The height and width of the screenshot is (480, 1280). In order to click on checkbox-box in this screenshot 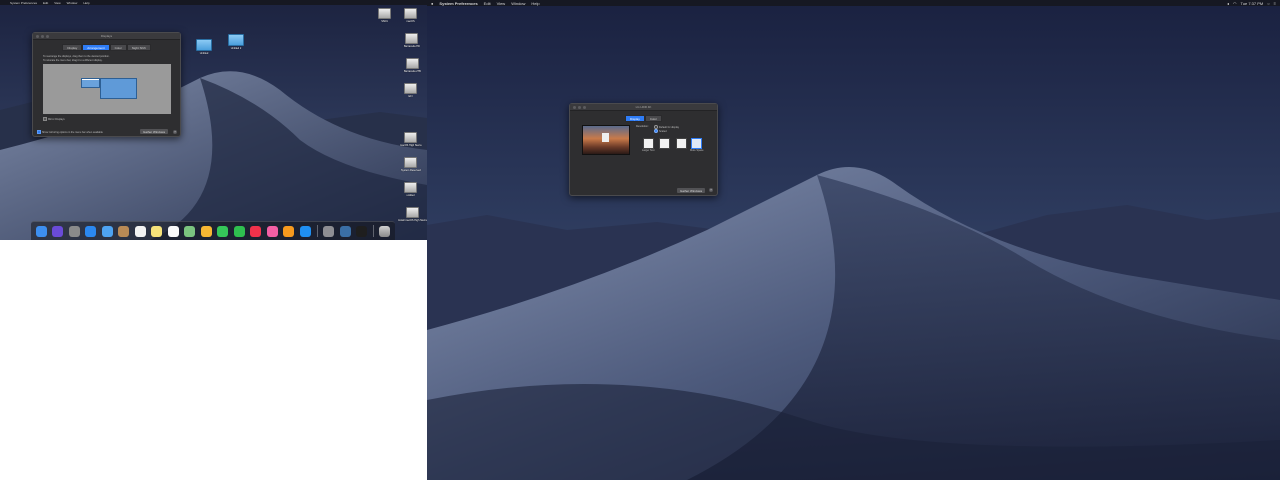, I will do `click(45, 119)`.